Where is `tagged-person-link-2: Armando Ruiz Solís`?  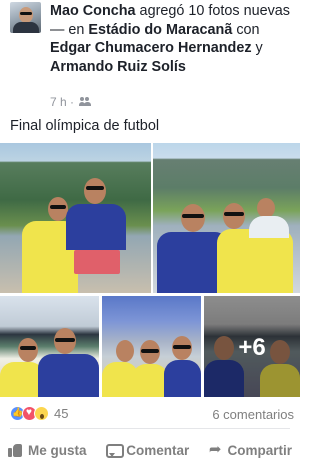 tagged-person-link-2: Armando Ruiz Solís is located at coordinates (118, 67).